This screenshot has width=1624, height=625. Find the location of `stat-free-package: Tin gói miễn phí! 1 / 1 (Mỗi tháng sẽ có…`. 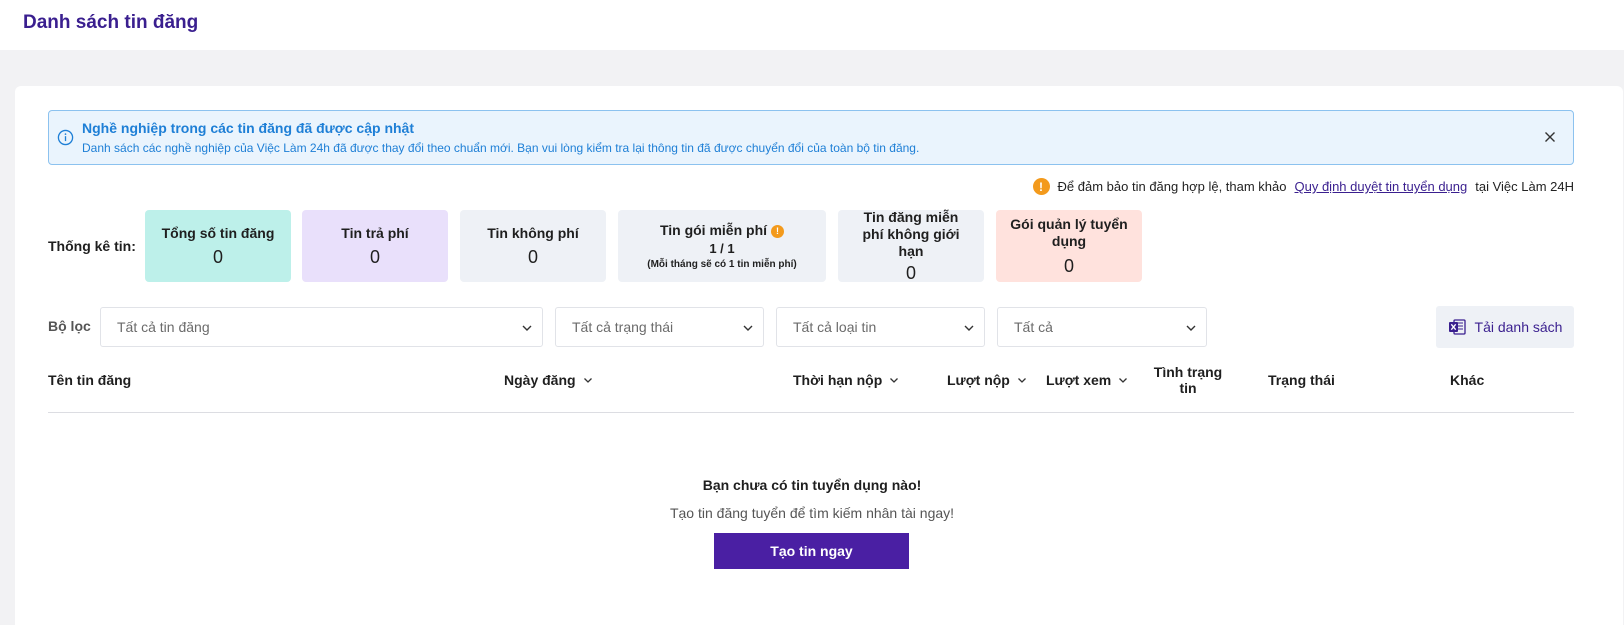

stat-free-package: Tin gói miễn phí! 1 / 1 (Mỗi tháng sẽ có… is located at coordinates (722, 246).